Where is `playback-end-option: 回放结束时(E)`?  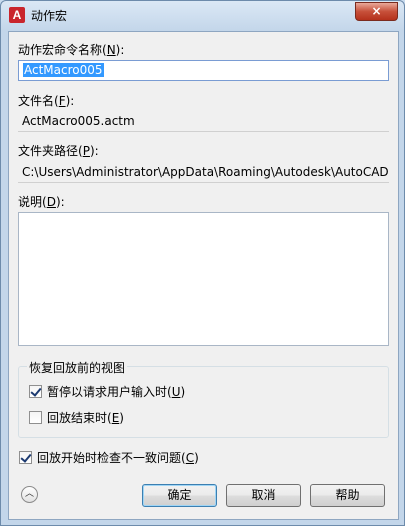
playback-end-option: 回放结束时(E) is located at coordinates (76, 417).